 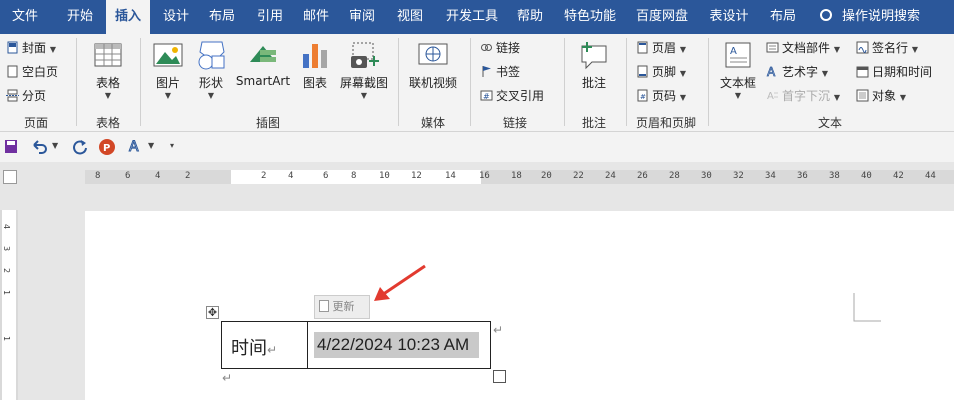 What do you see at coordinates (291, 176) in the screenshot?
I see `ruler-number: 4` at bounding box center [291, 176].